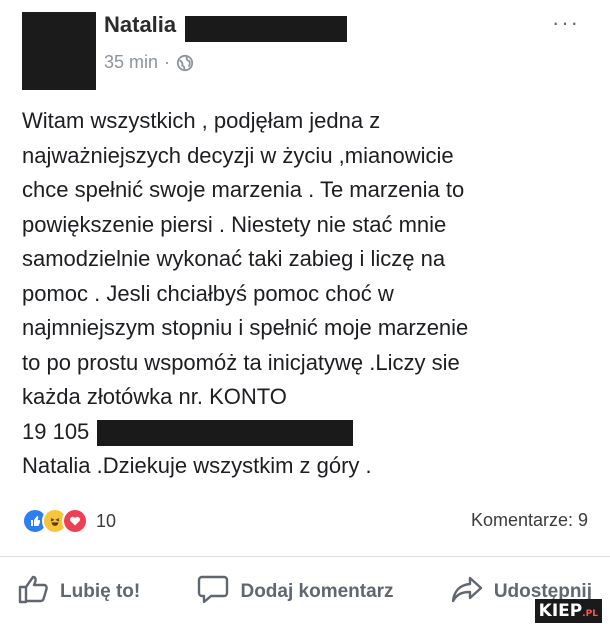 The height and width of the screenshot is (629, 610). What do you see at coordinates (185, 63) in the screenshot?
I see `globe-icon` at bounding box center [185, 63].